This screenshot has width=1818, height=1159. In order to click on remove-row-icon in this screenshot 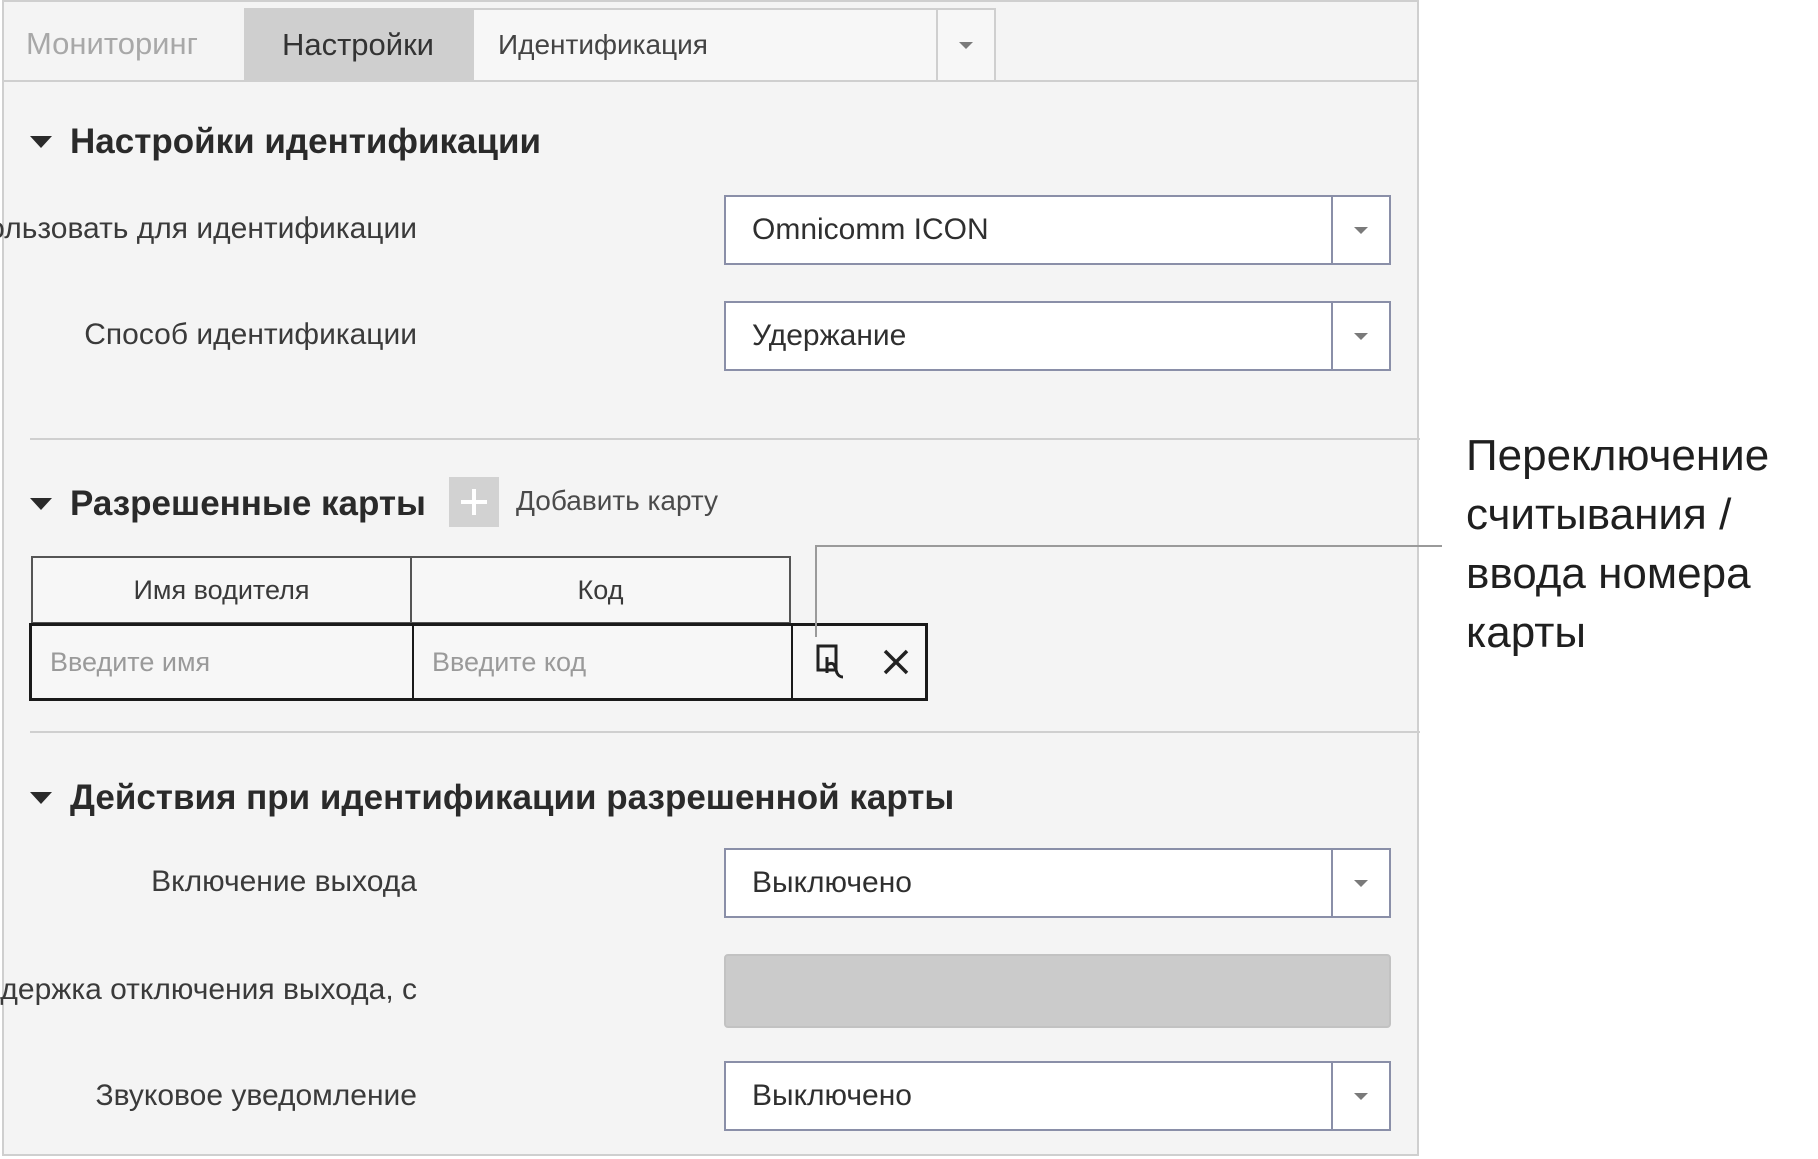, I will do `click(896, 662)`.